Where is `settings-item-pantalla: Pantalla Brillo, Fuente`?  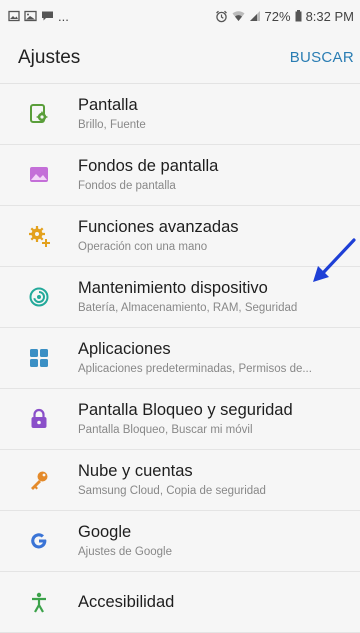 settings-item-pantalla: Pantalla Brillo, Fuente is located at coordinates (180, 114).